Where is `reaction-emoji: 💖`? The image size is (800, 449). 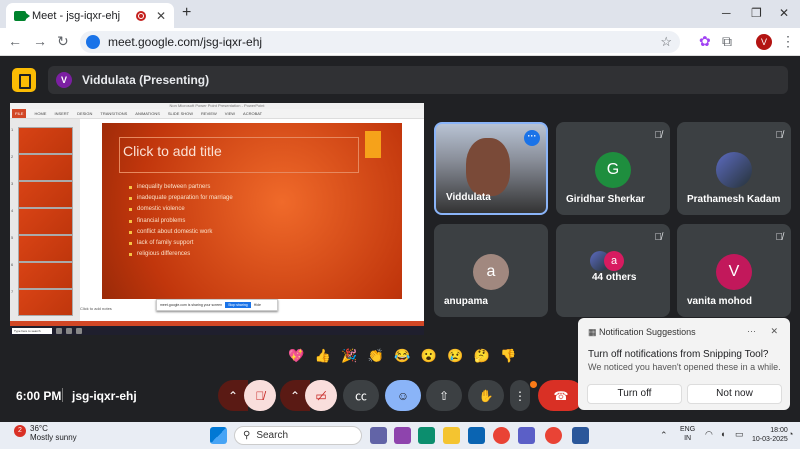
reaction-emoji: 💖 is located at coordinates (296, 356).